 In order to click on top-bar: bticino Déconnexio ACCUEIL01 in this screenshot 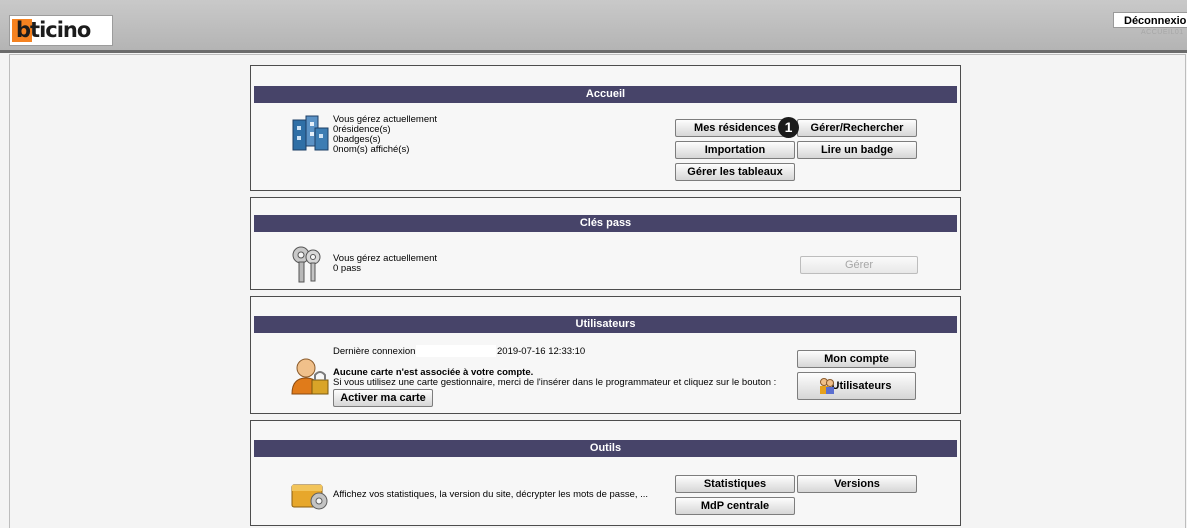, I will do `click(593, 26)`.